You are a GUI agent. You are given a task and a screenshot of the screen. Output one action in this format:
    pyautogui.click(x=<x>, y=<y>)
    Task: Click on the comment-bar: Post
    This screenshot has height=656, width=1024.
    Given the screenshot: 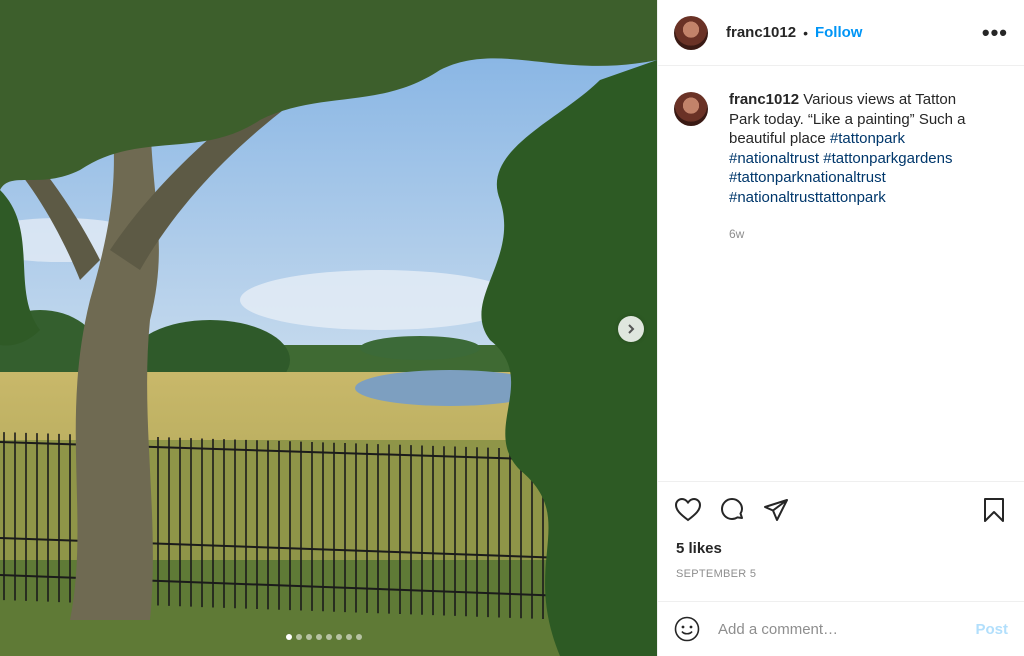 What is the action you would take?
    pyautogui.click(x=841, y=628)
    